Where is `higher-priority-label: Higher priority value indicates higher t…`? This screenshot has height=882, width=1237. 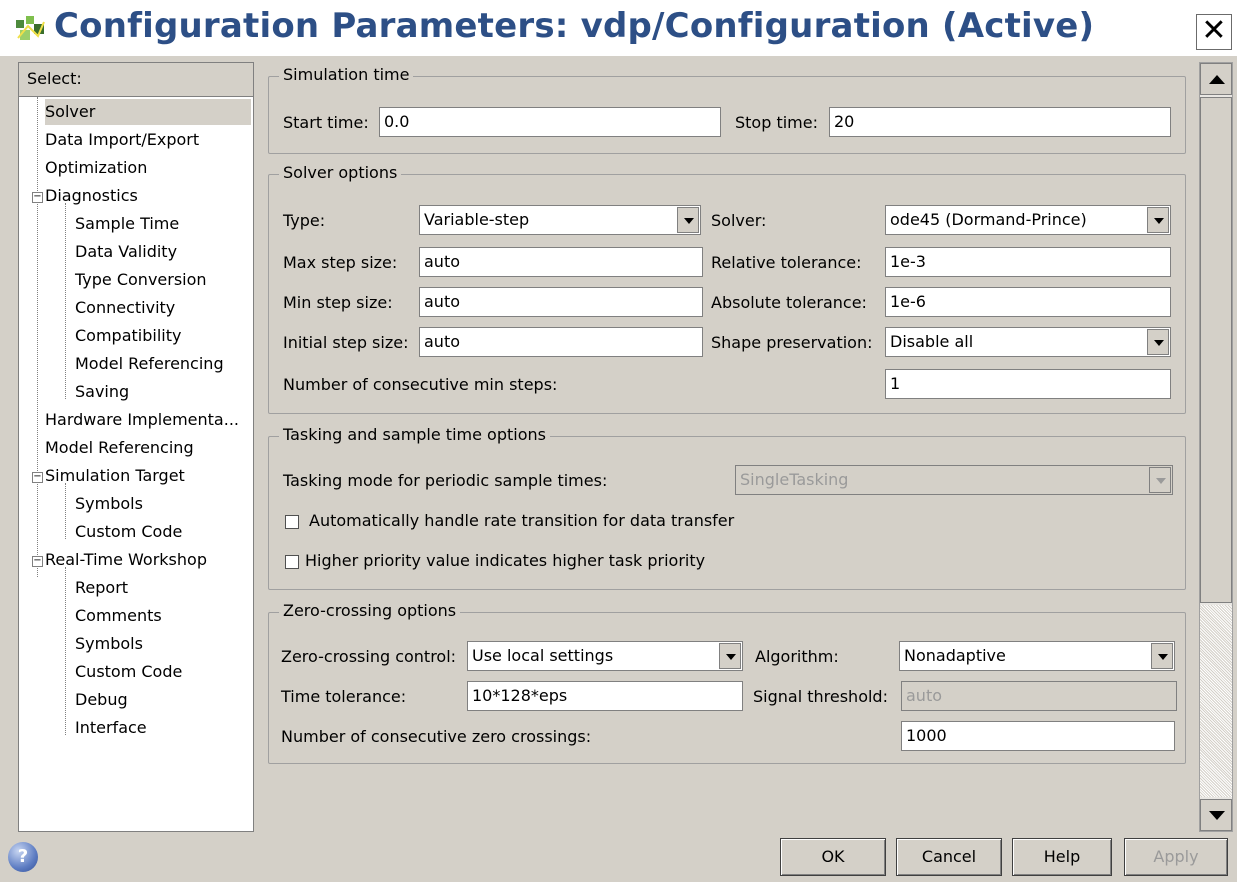 higher-priority-label: Higher priority value indicates higher t… is located at coordinates (505, 560).